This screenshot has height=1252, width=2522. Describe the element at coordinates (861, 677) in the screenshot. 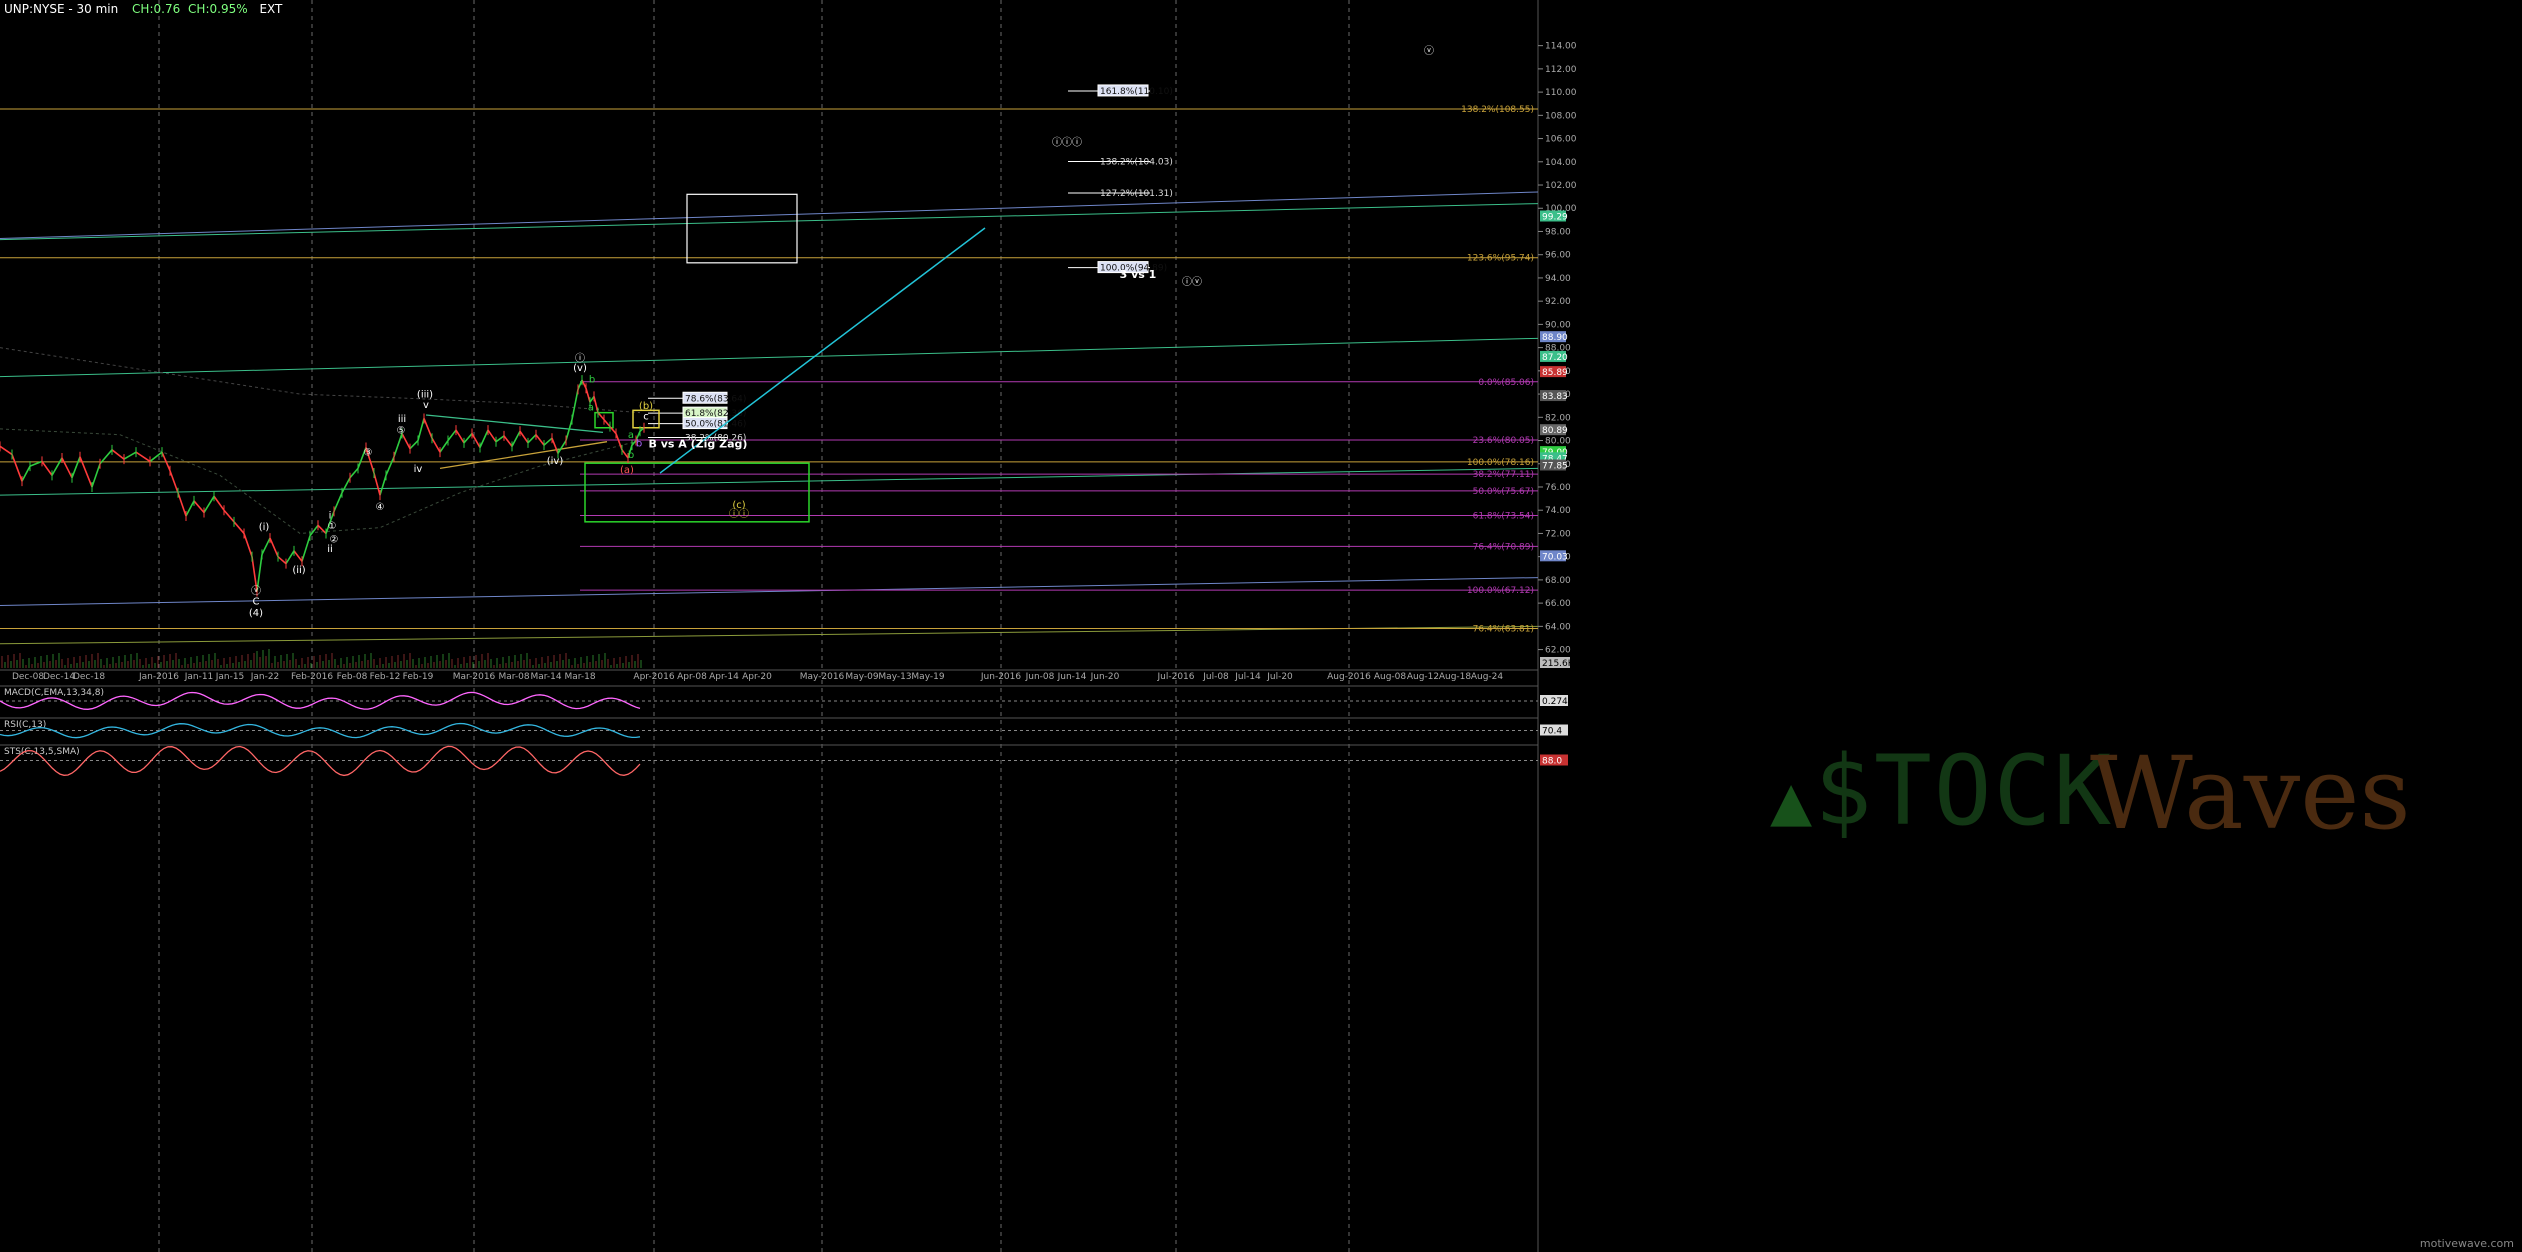

I see `x-tick-label: May-09` at that location.